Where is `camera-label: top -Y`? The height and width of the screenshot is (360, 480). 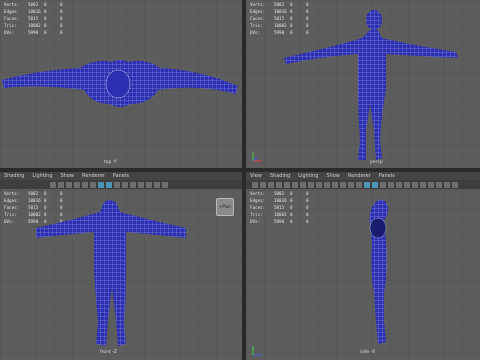
camera-label: top -Y is located at coordinates (110, 162).